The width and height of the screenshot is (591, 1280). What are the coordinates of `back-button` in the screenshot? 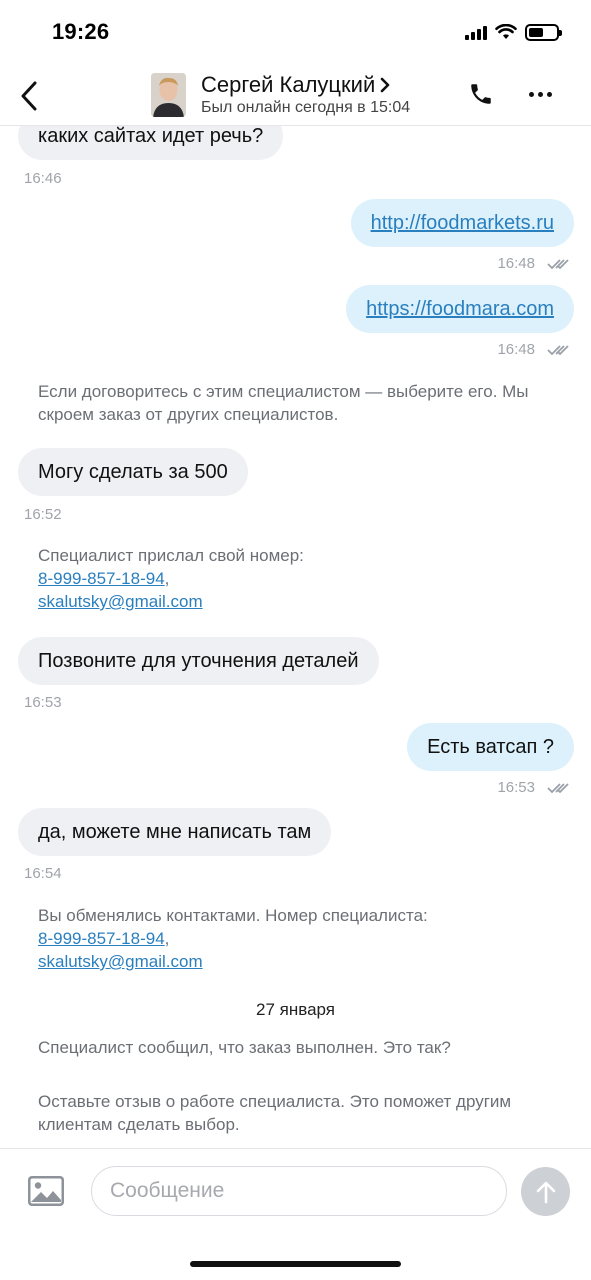 It's located at (29, 96).